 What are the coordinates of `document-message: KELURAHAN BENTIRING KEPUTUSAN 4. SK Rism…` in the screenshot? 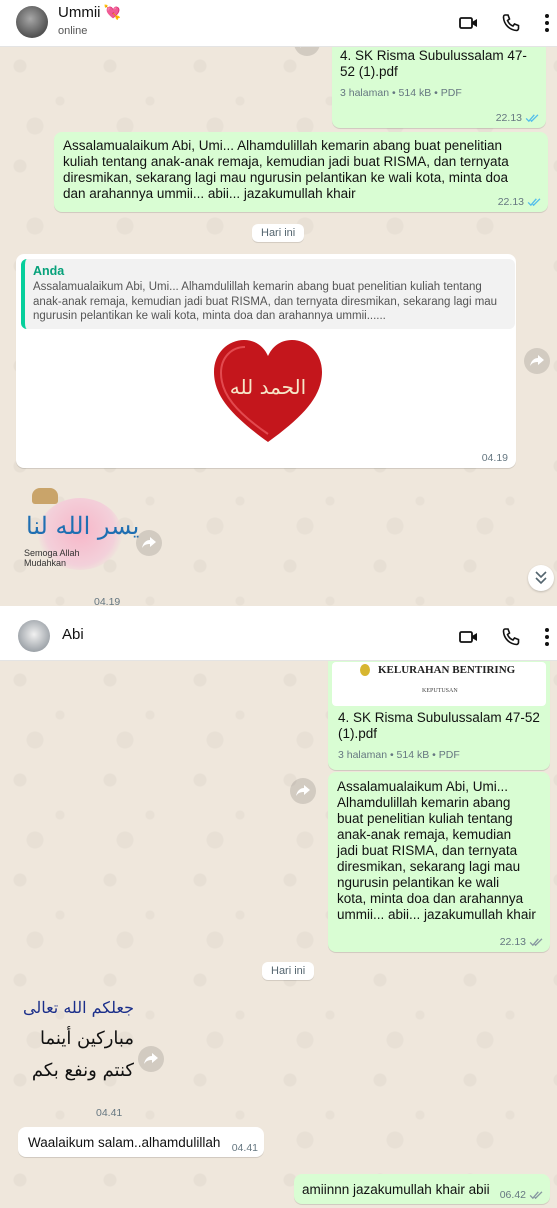 It's located at (439, 710).